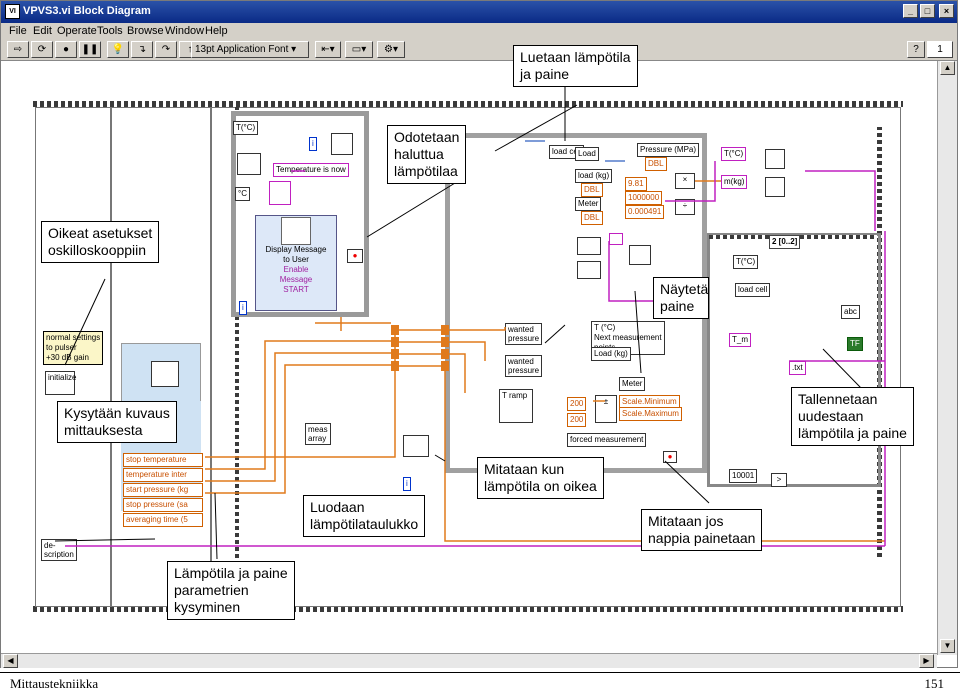 Image resolution: width=960 pixels, height=694 pixels. Describe the element at coordinates (42, 49) in the screenshot. I see `run-continuously-icon: ⟳` at that location.